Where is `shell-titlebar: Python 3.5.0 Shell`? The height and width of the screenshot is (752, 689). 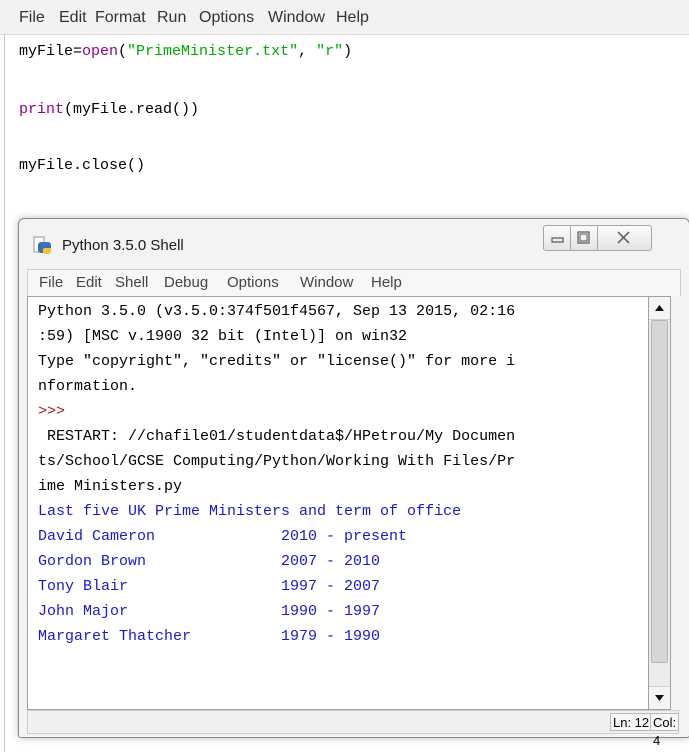 shell-titlebar: Python 3.5.0 Shell is located at coordinates (354, 243).